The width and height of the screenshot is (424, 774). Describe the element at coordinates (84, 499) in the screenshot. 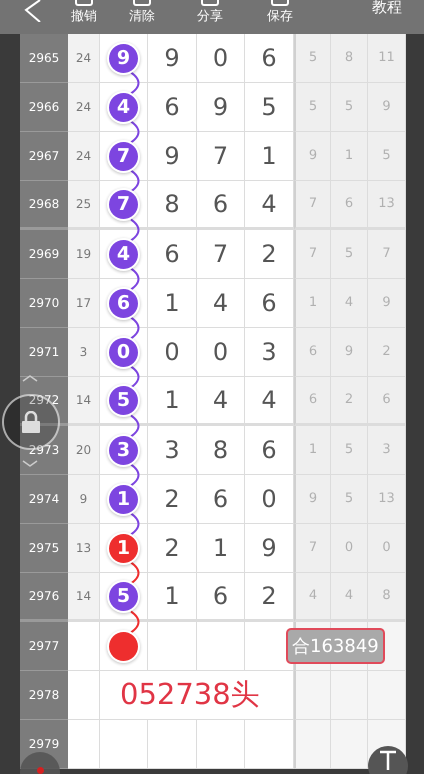

I see `count-cell: 9` at that location.